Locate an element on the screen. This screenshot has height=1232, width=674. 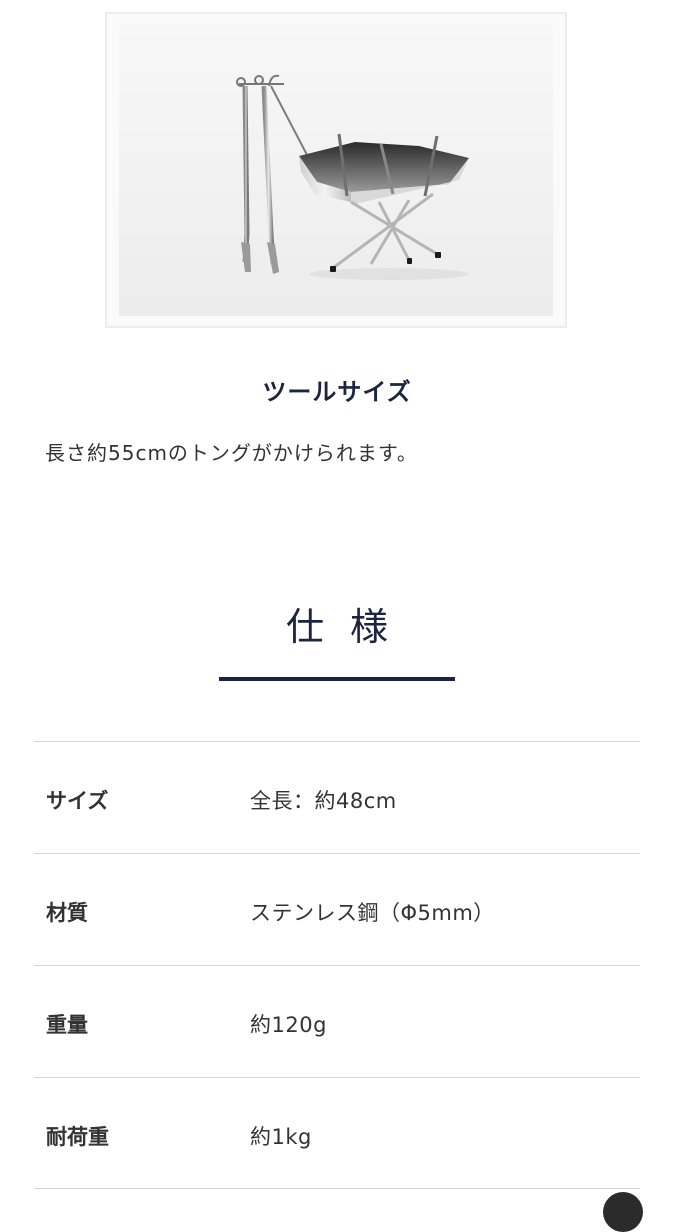
spec-row-material: 材質 ステンレス鋼（Φ5mm） is located at coordinates (337, 909).